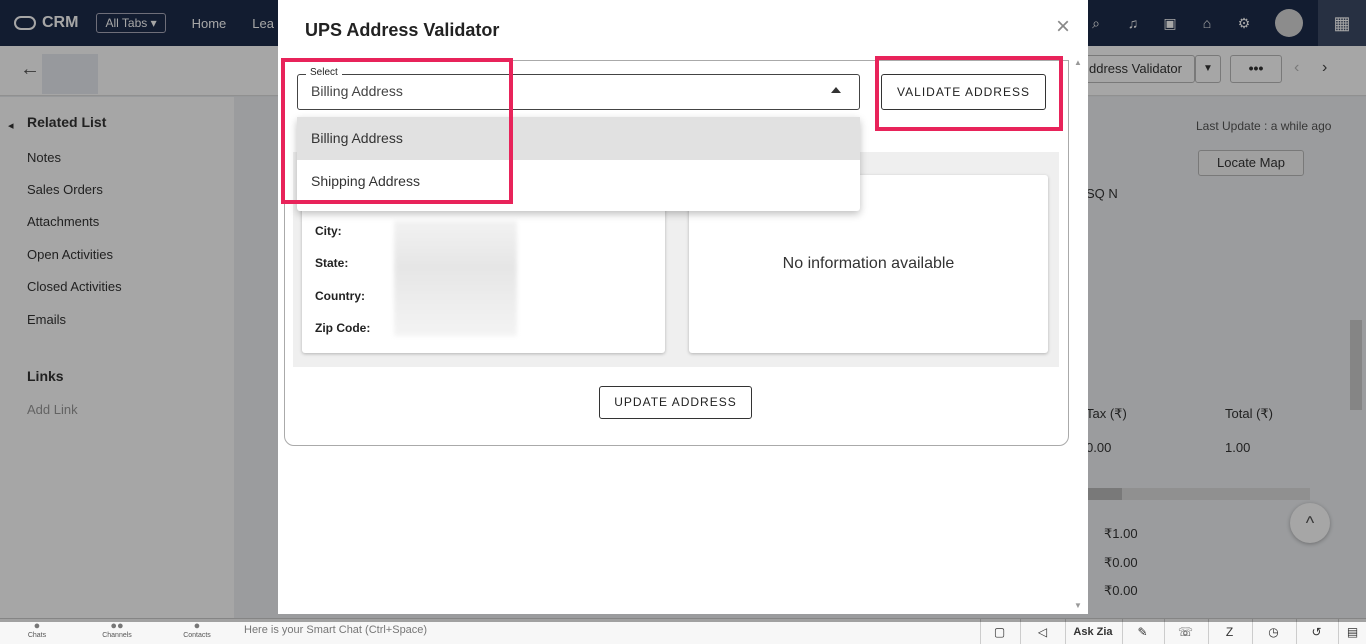  What do you see at coordinates (328, 231) in the screenshot?
I see `city-label: City:` at bounding box center [328, 231].